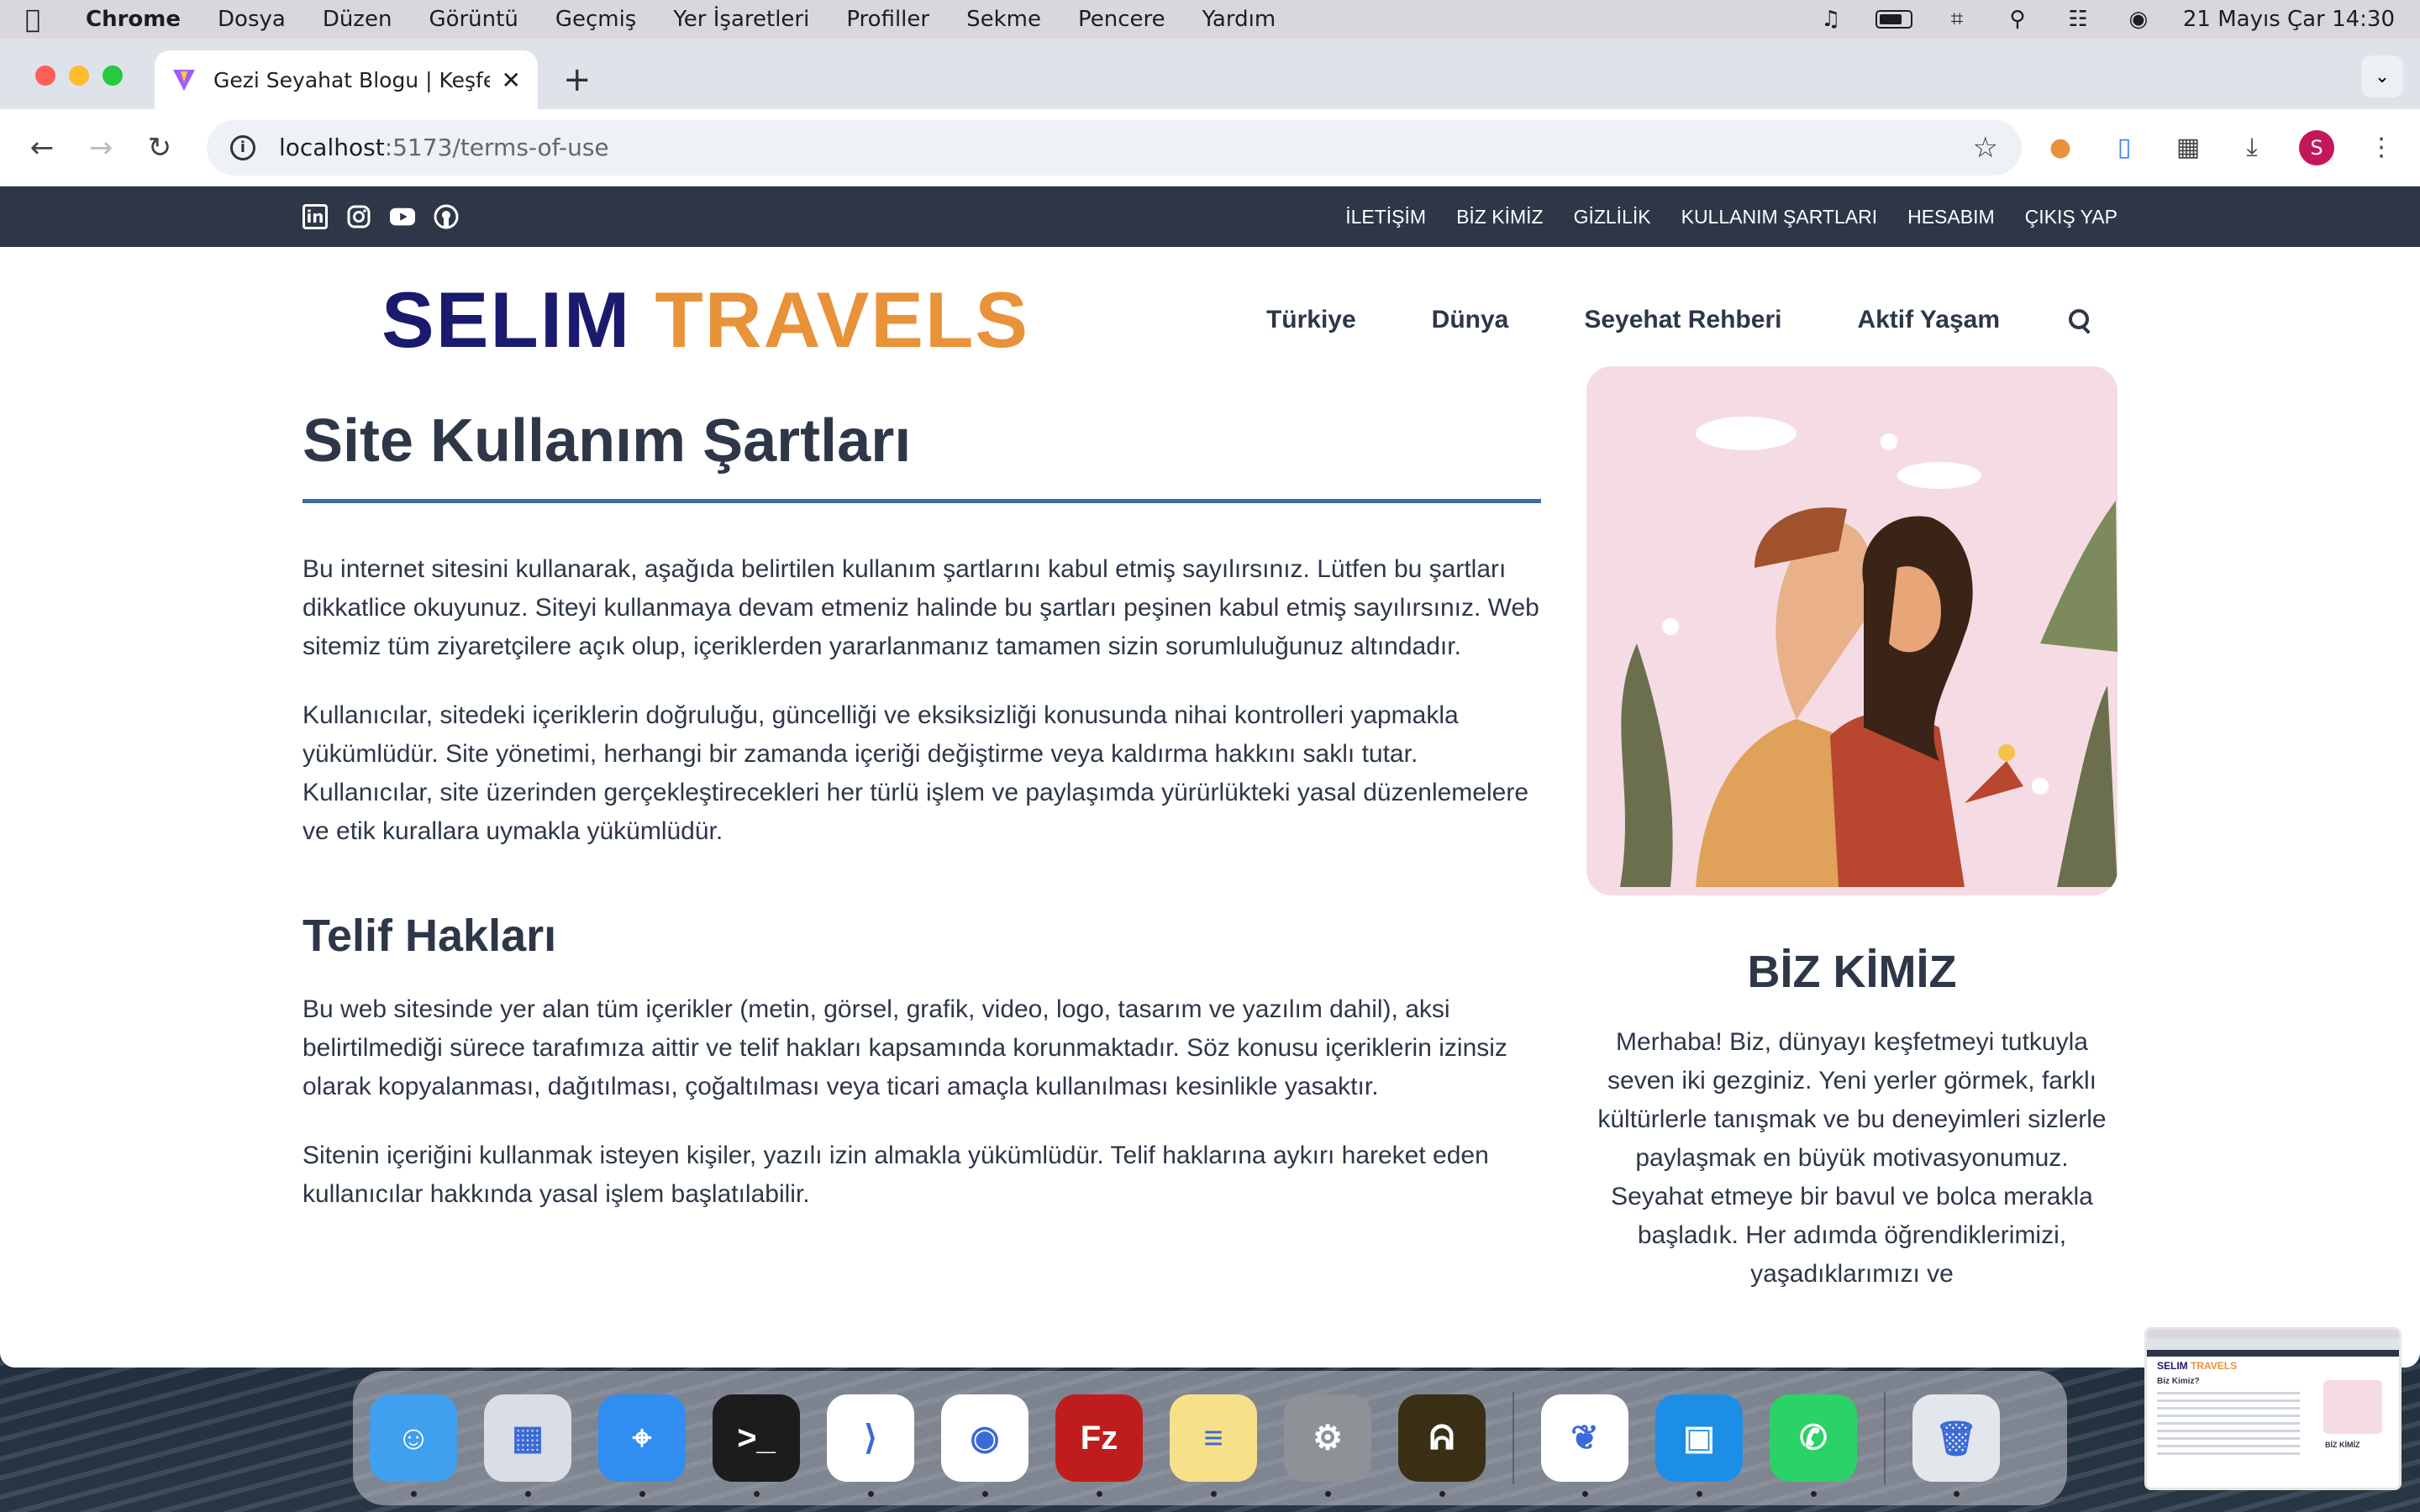 Image resolution: width=2420 pixels, height=1512 pixels. I want to click on toplink-account: HESABIM, so click(1951, 217).